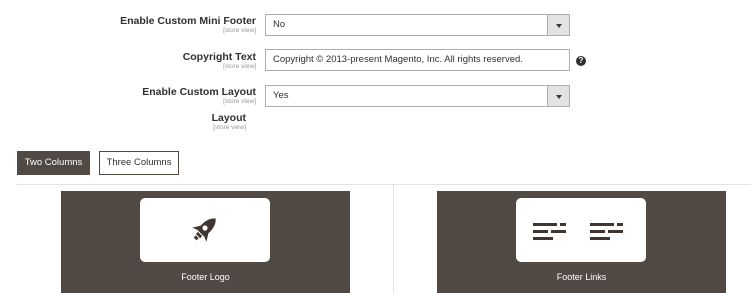 Image resolution: width=751 pixels, height=293 pixels. Describe the element at coordinates (281, 95) in the screenshot. I see `custom-layout-select-value: Yes` at that location.